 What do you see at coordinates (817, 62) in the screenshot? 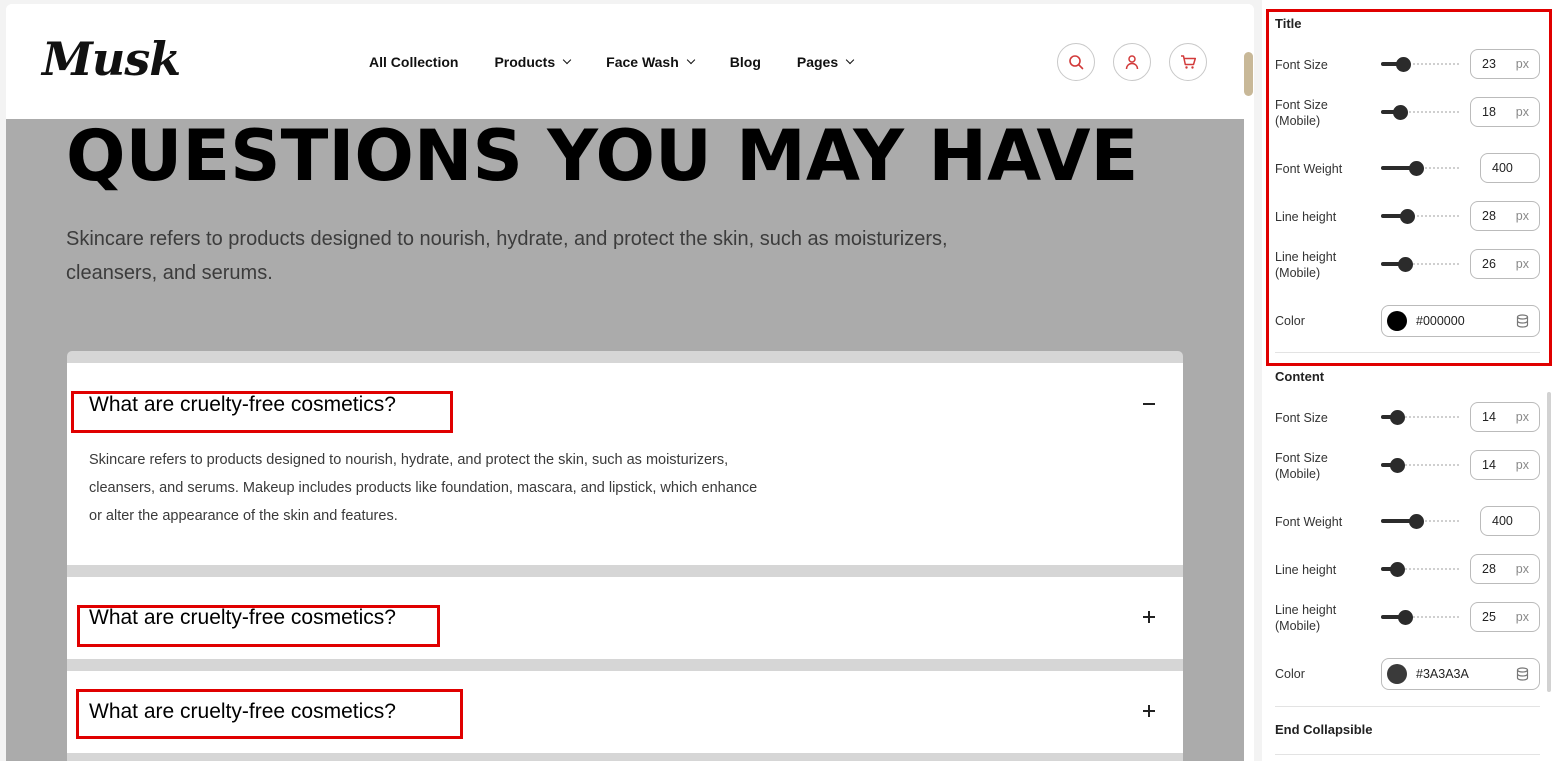
I see `nav-label: Pages` at bounding box center [817, 62].